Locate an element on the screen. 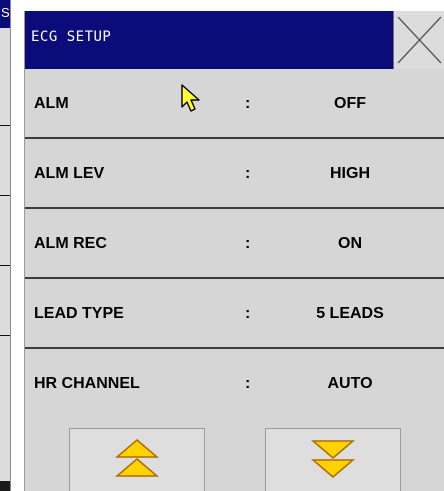 The width and height of the screenshot is (444, 491). double-chevron-down-icon is located at coordinates (333, 459).